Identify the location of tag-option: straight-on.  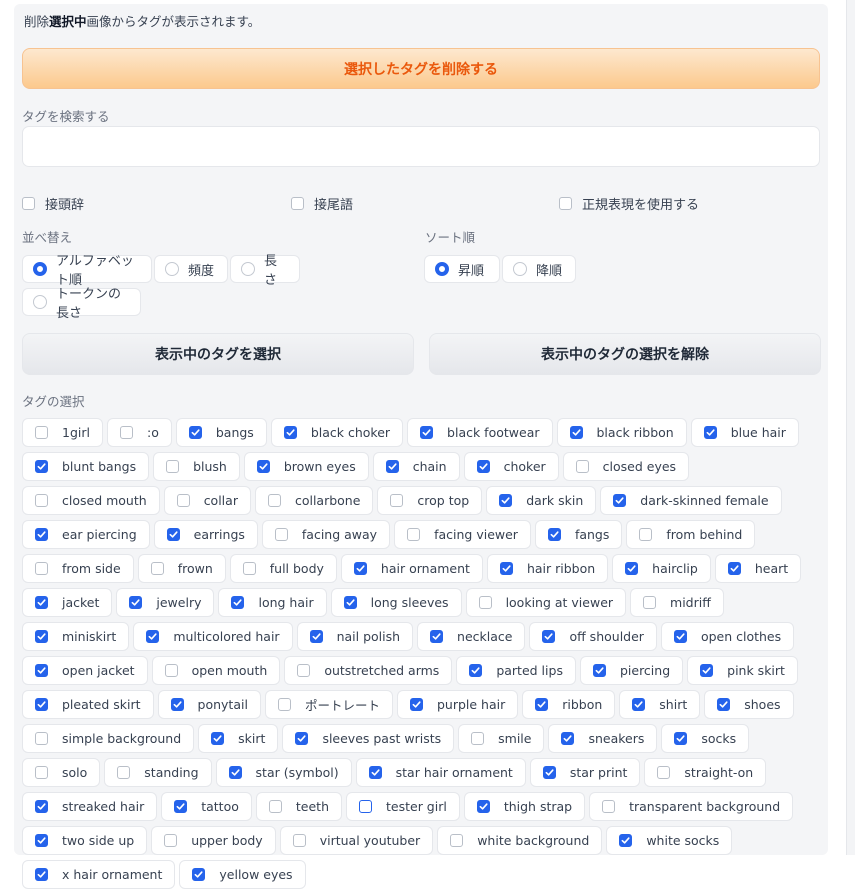
(705, 772).